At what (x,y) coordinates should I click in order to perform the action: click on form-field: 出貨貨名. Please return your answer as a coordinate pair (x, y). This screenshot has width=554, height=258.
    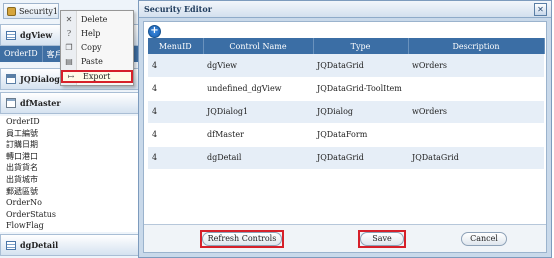
    Looking at the image, I should click on (69, 168).